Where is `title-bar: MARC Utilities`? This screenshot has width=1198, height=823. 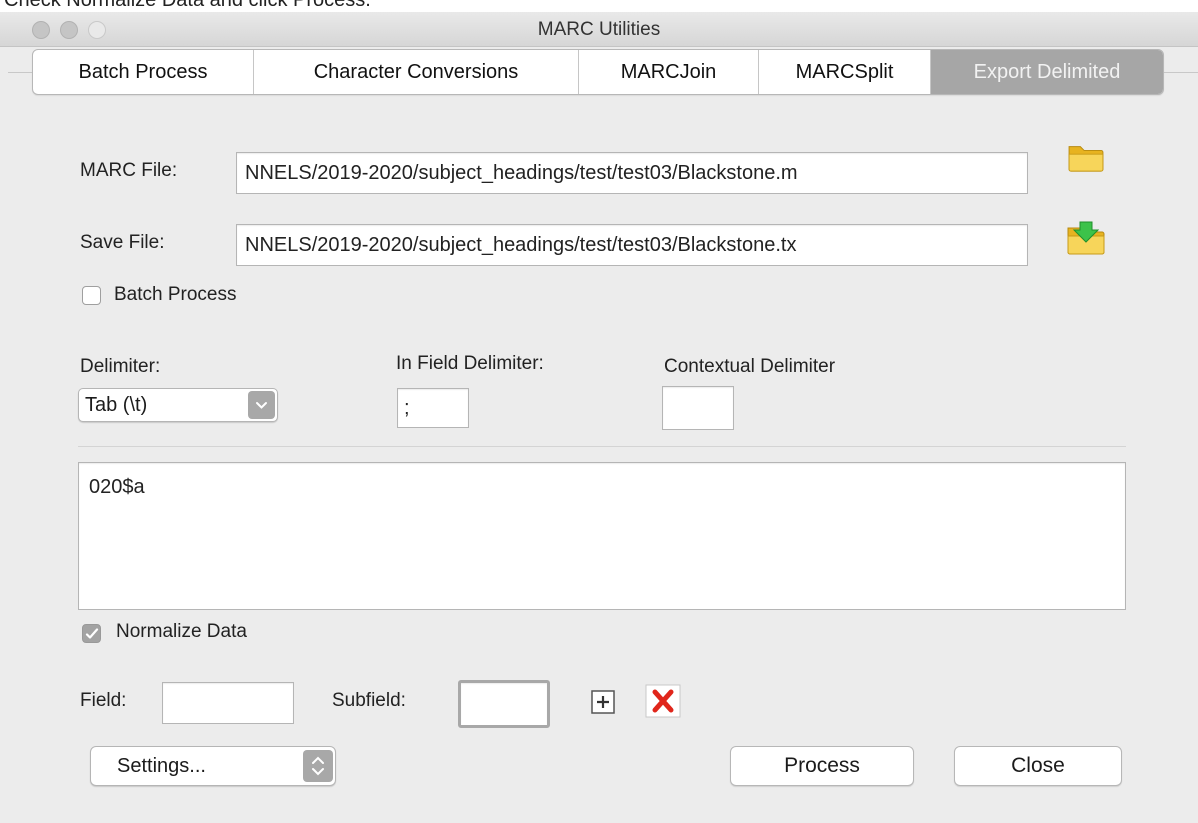 title-bar: MARC Utilities is located at coordinates (599, 29).